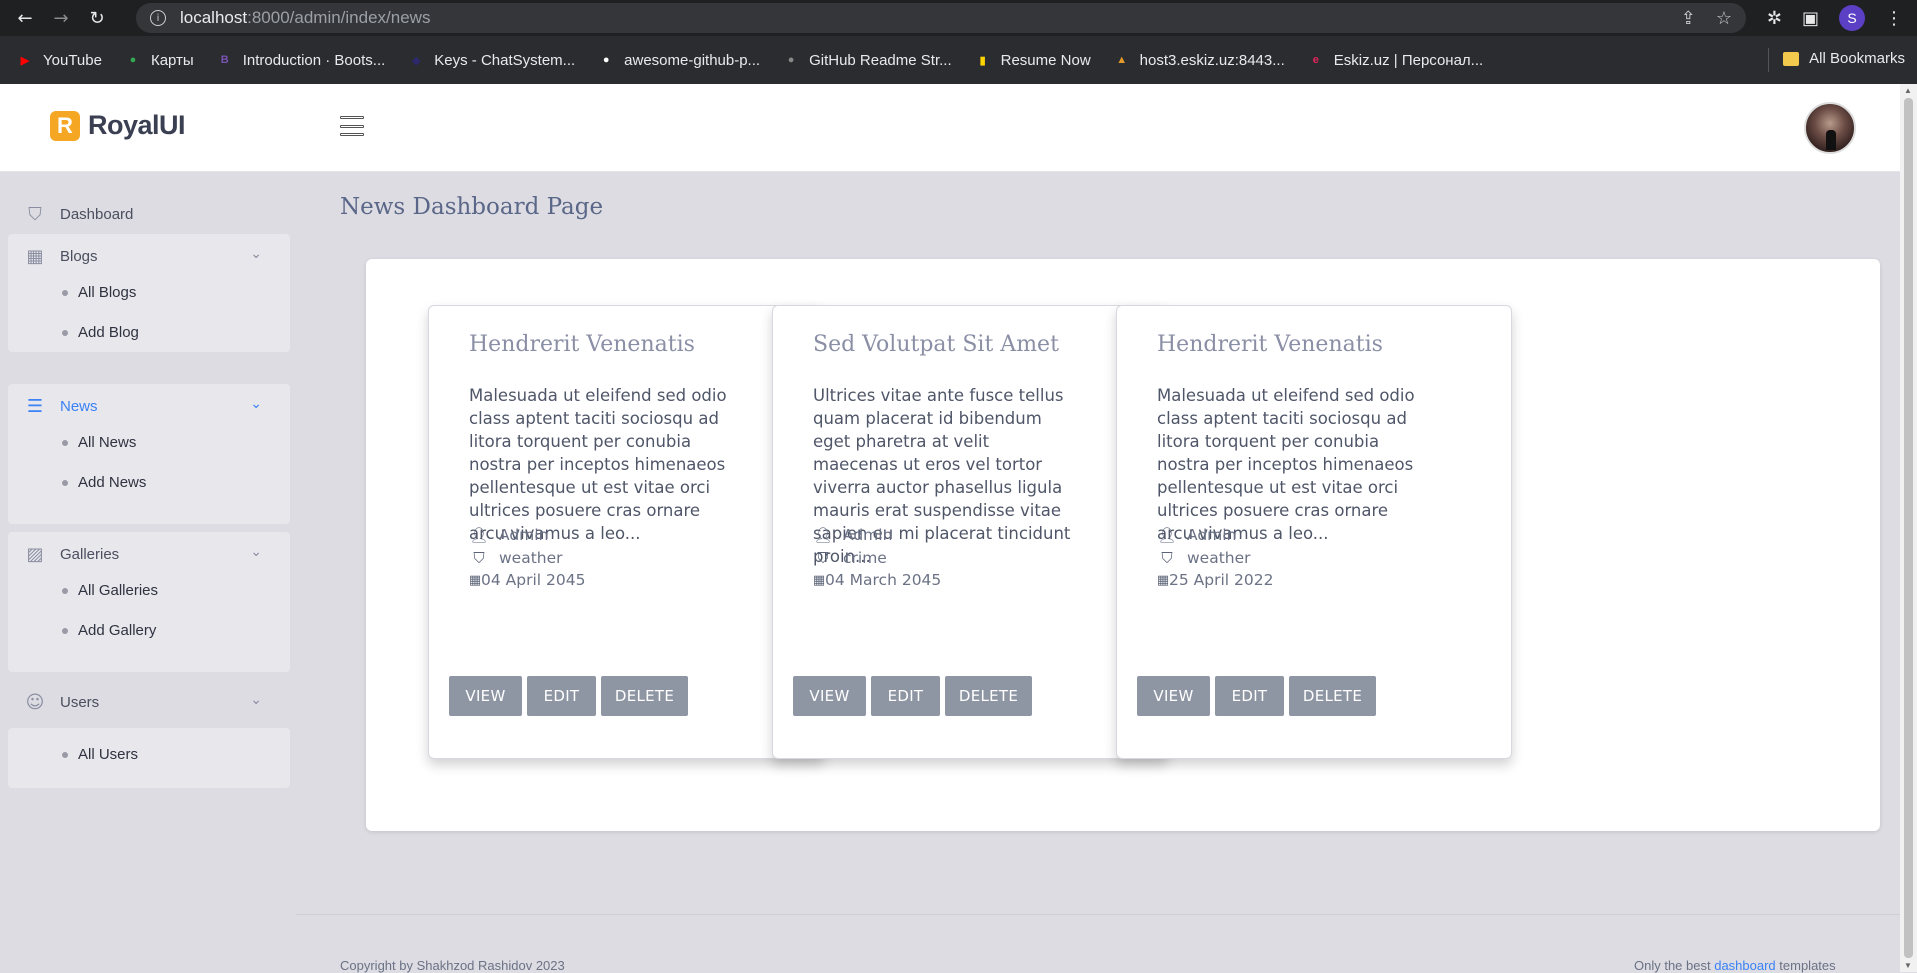  Describe the element at coordinates (1894, 18) in the screenshot. I see `menu-icon: ⋮` at that location.